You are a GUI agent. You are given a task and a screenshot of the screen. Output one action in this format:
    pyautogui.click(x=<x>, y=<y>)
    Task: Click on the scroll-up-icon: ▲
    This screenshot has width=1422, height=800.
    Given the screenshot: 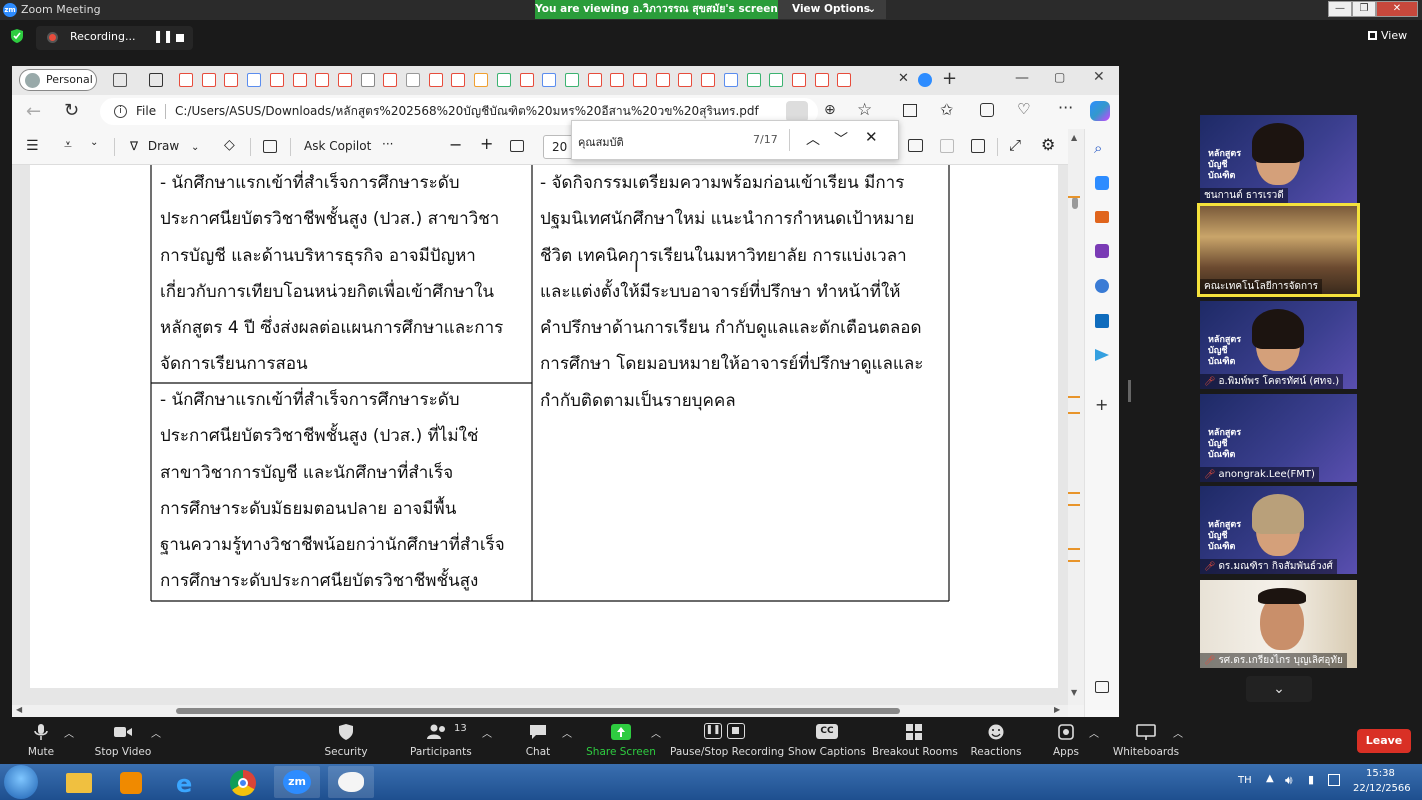 What is the action you would take?
    pyautogui.click(x=1074, y=137)
    